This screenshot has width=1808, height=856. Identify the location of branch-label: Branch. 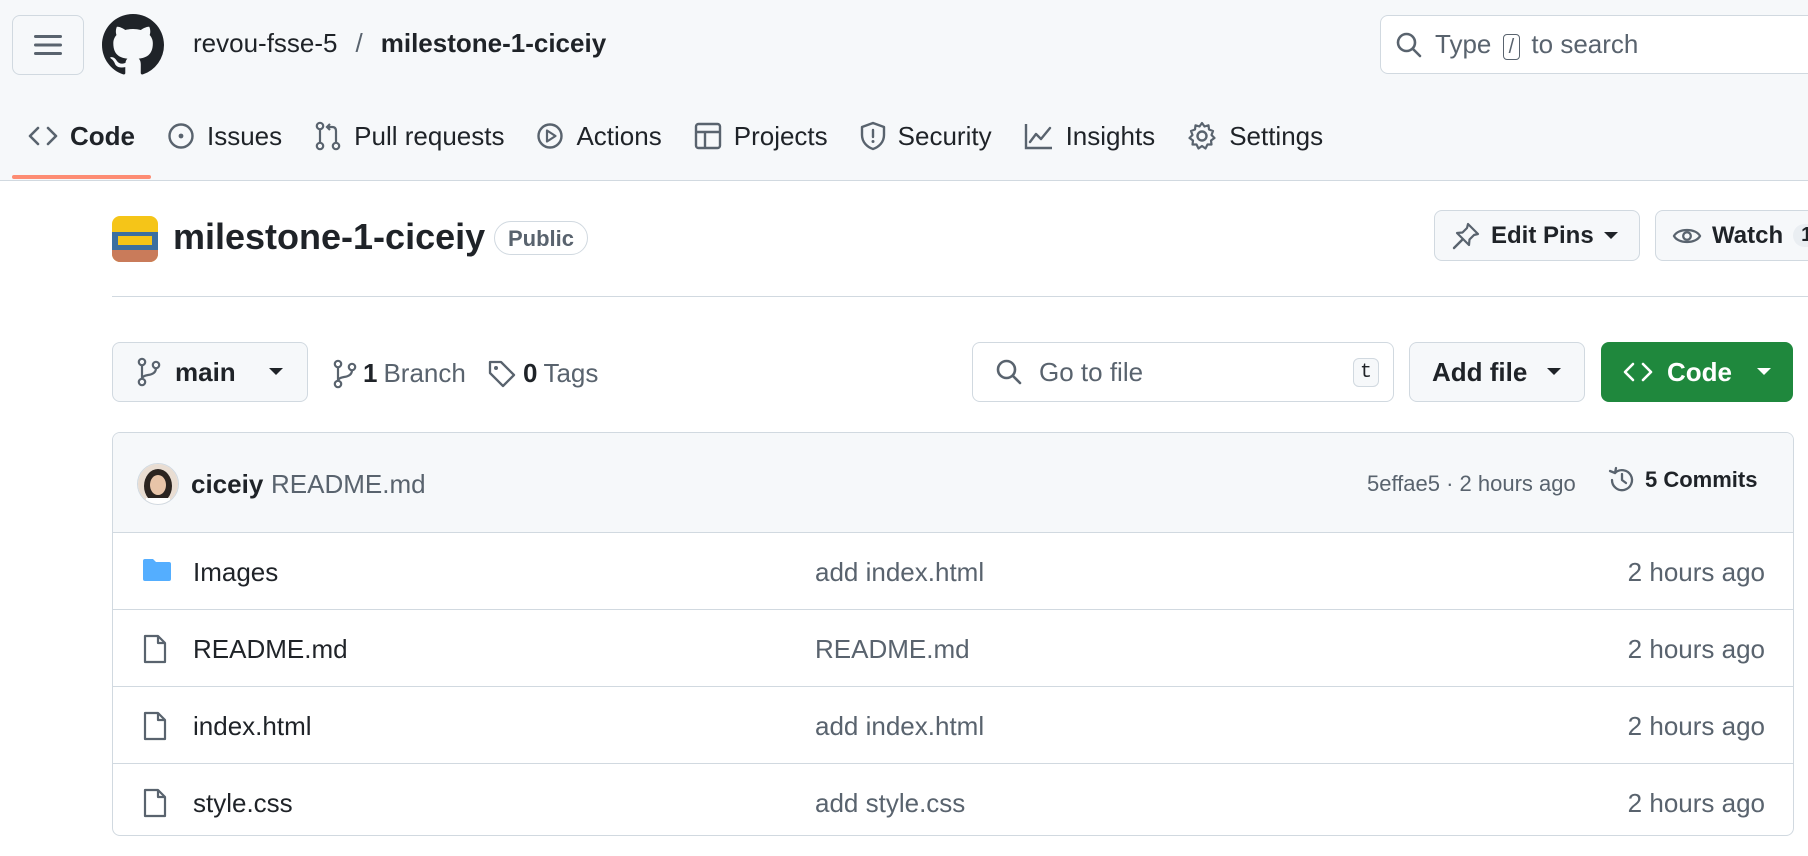
(424, 373).